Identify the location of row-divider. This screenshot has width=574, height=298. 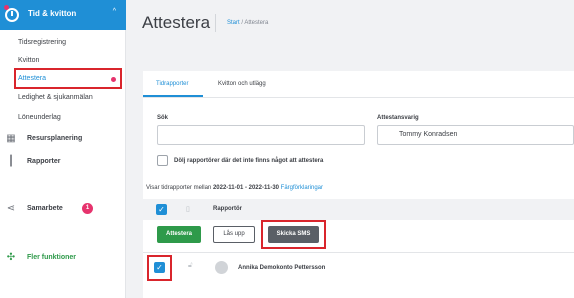
(358, 252).